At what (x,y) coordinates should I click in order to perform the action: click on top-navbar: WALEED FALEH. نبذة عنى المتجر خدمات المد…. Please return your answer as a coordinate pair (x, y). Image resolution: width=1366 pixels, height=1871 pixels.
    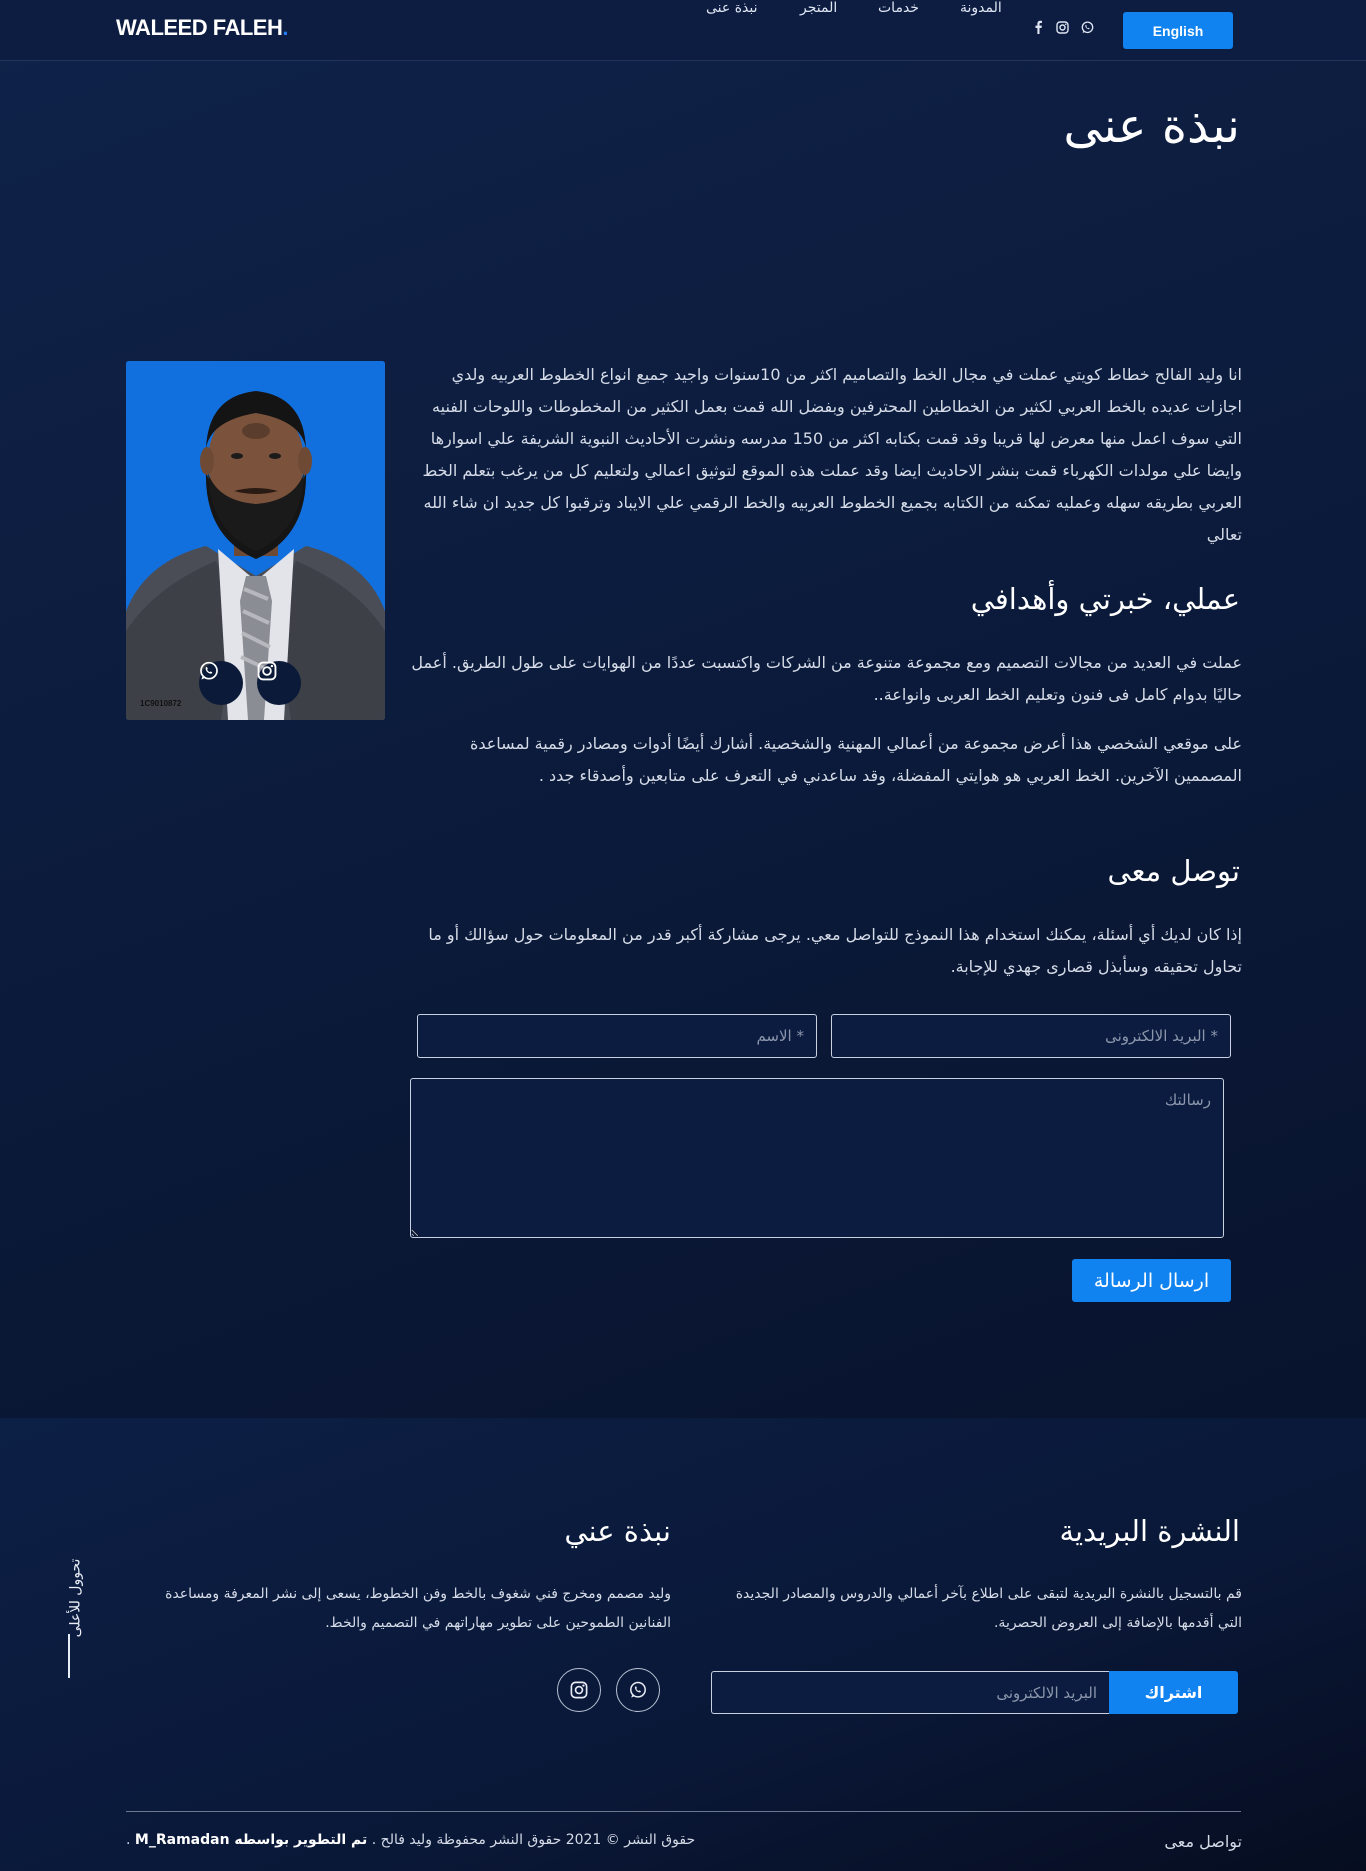
    Looking at the image, I should click on (683, 30).